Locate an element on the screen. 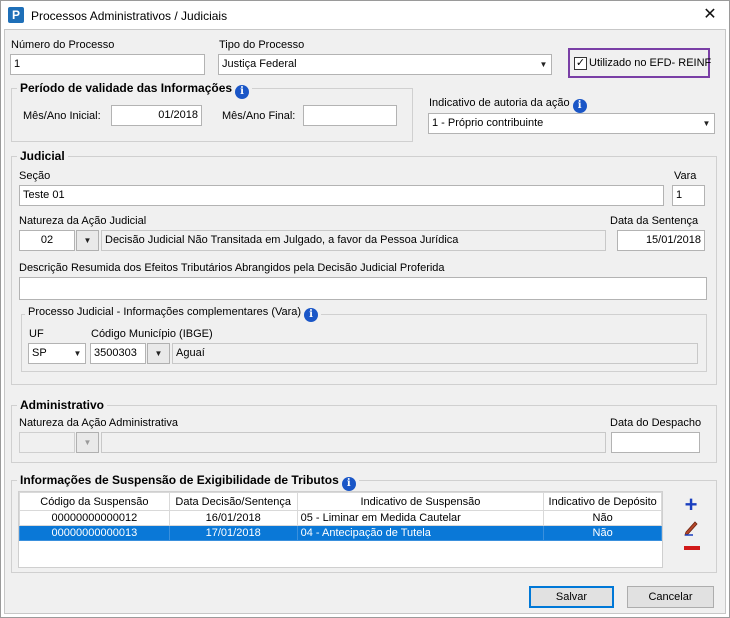 The height and width of the screenshot is (618, 730). autoria-label: Indicativo de autoria da ação i is located at coordinates (508, 105).